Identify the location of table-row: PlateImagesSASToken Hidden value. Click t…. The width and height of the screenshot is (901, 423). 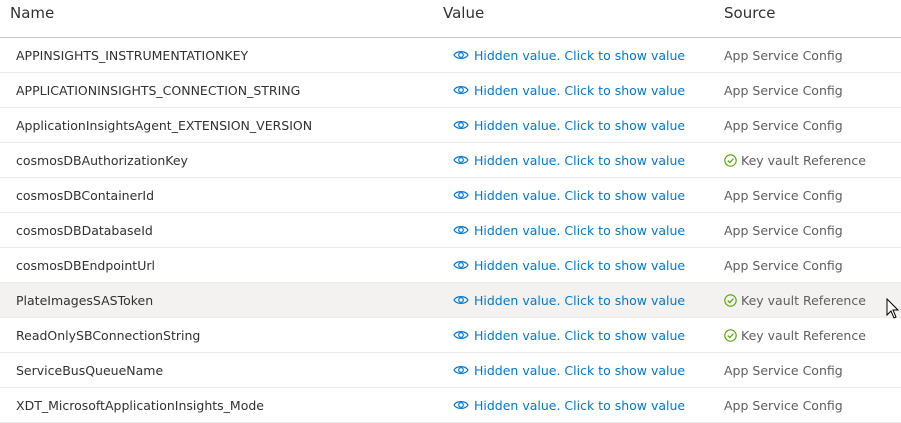
(450, 300).